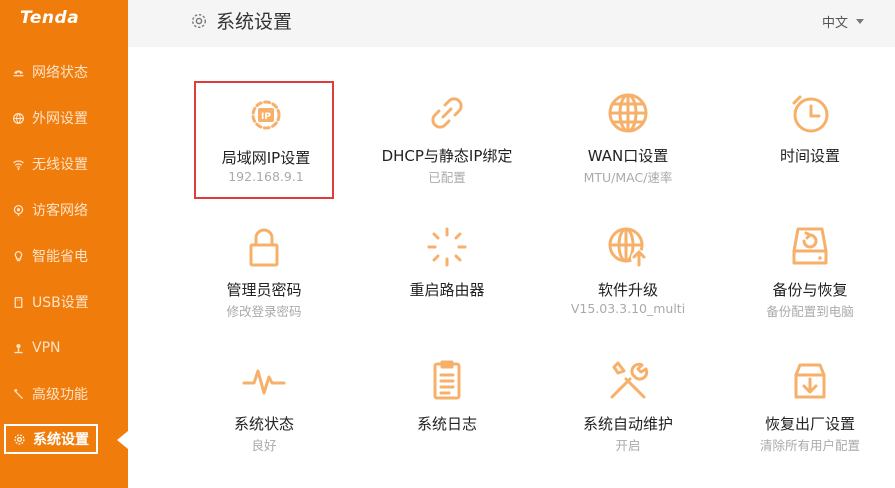  I want to click on sidebar-item-wireless: 无线设置, so click(64, 164).